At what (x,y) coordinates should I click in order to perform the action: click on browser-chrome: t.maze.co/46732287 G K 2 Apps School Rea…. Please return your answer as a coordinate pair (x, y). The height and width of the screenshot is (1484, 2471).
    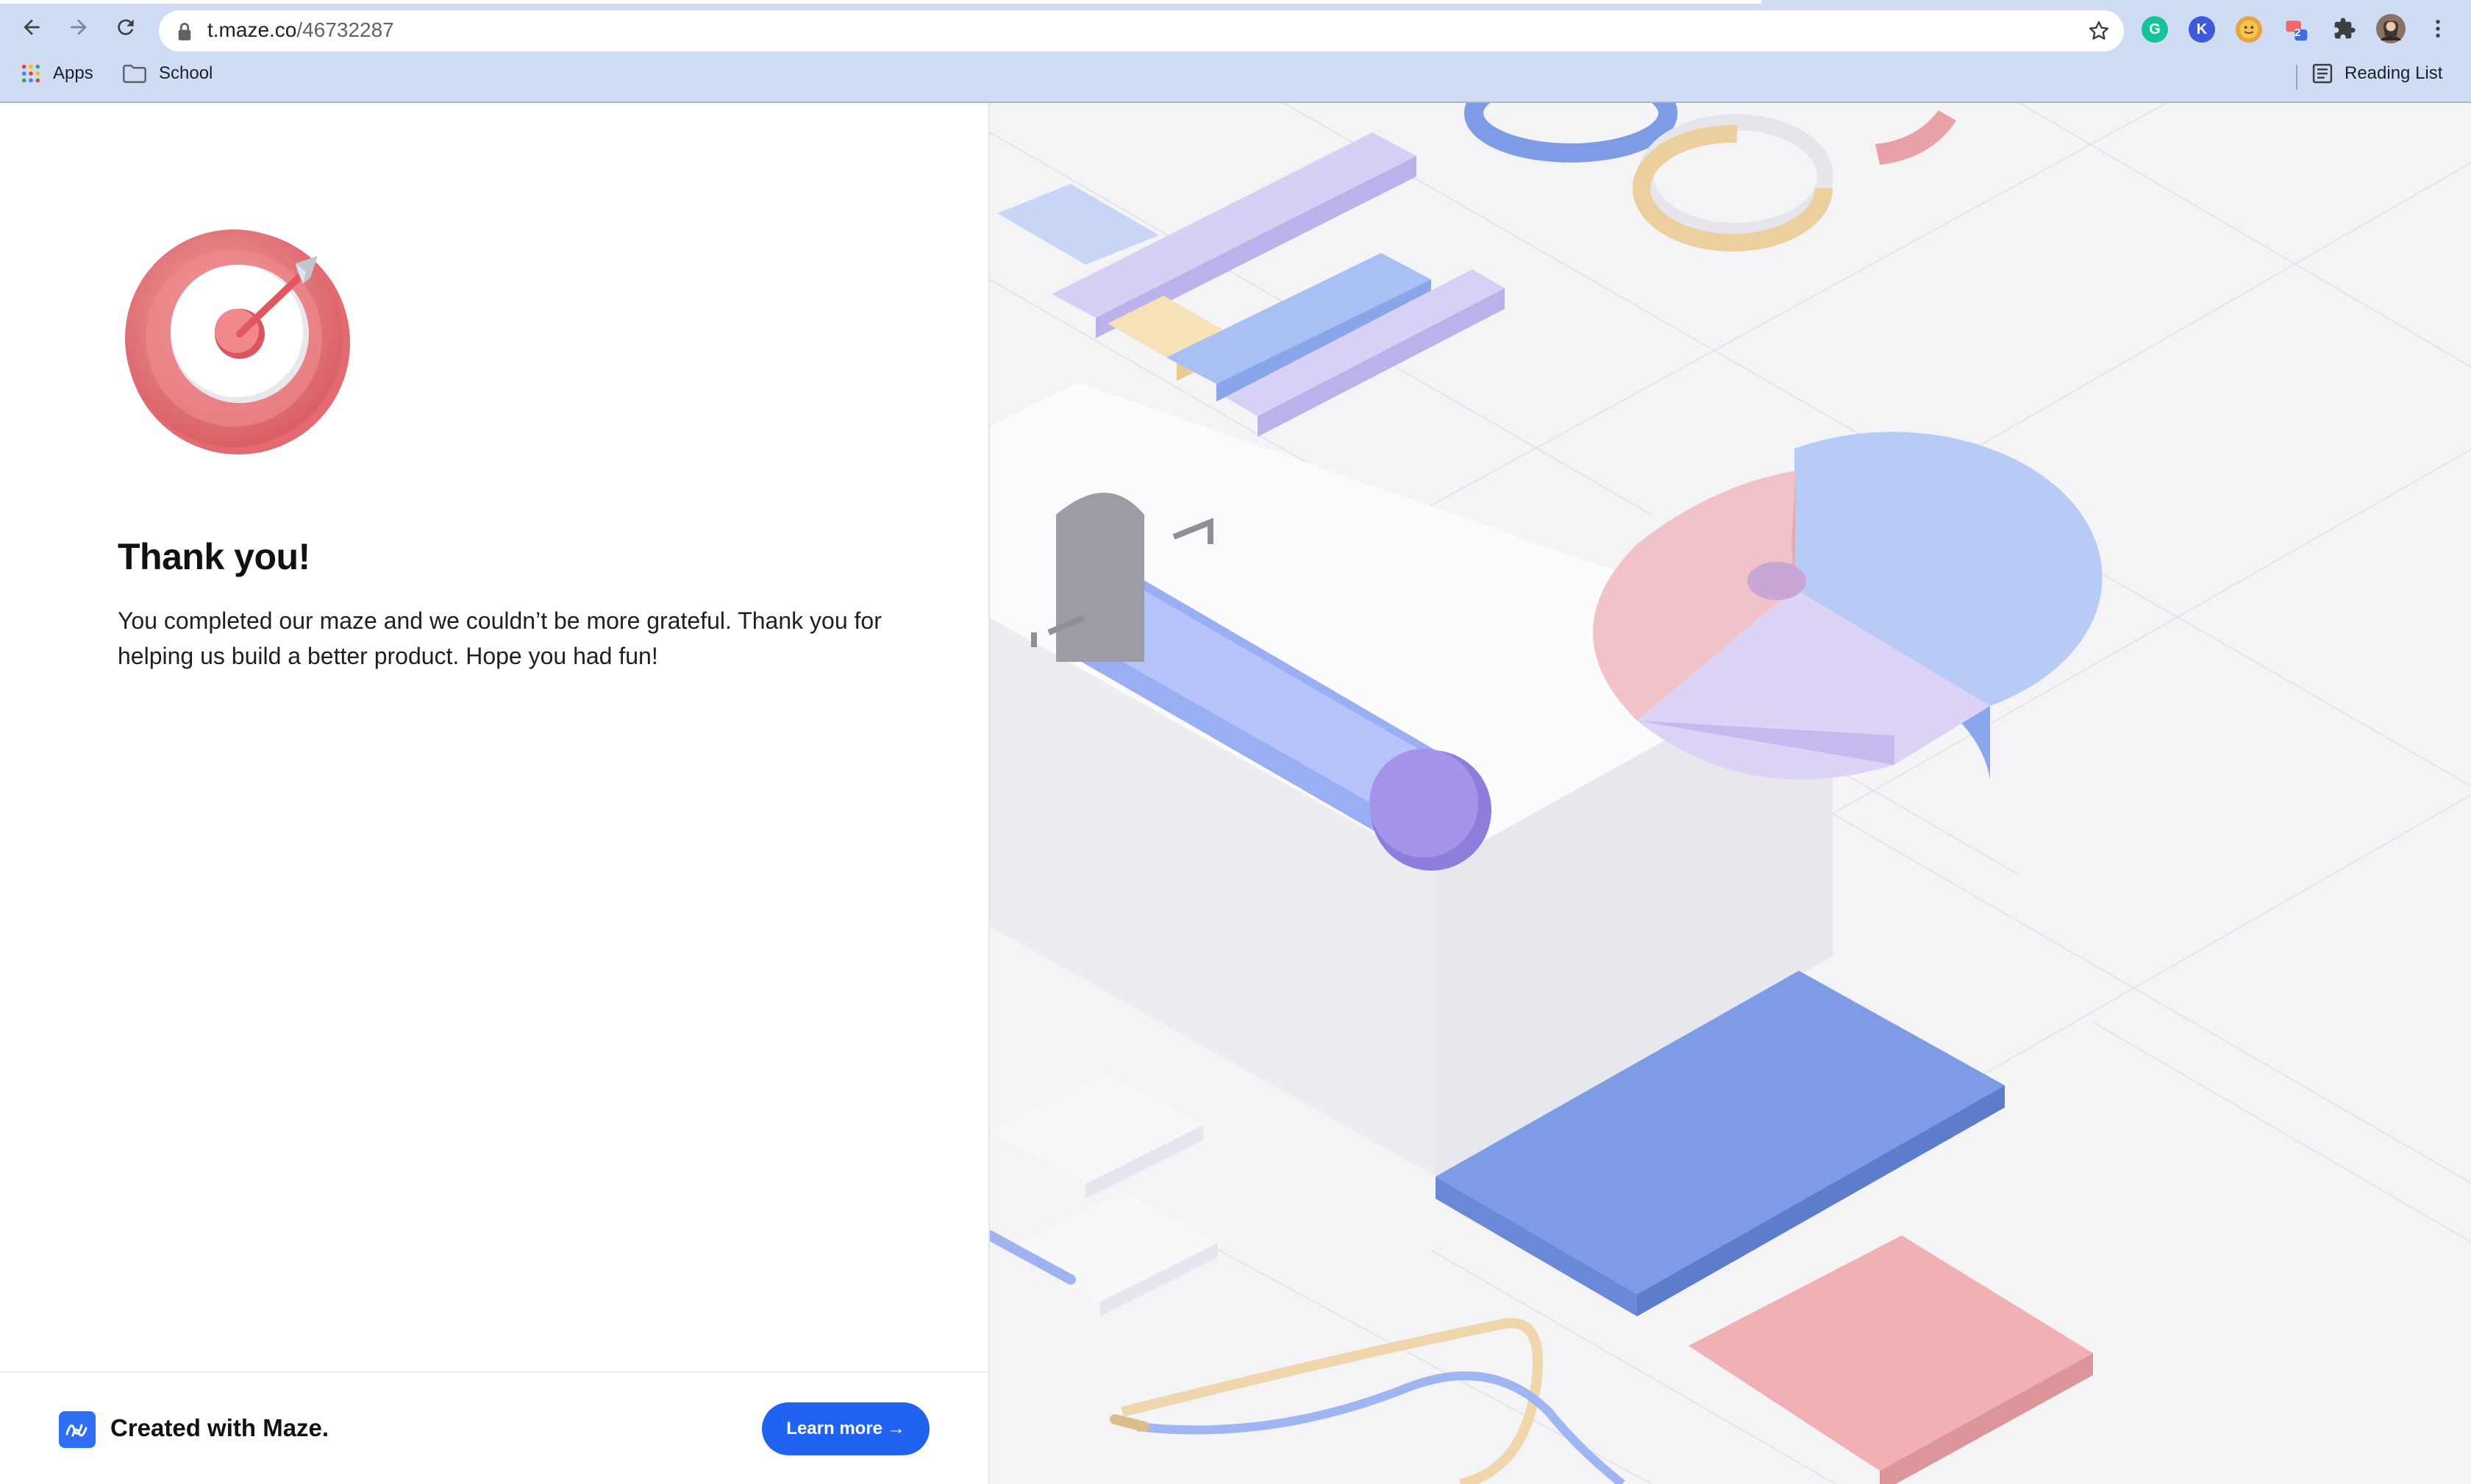
    Looking at the image, I should click on (1235, 52).